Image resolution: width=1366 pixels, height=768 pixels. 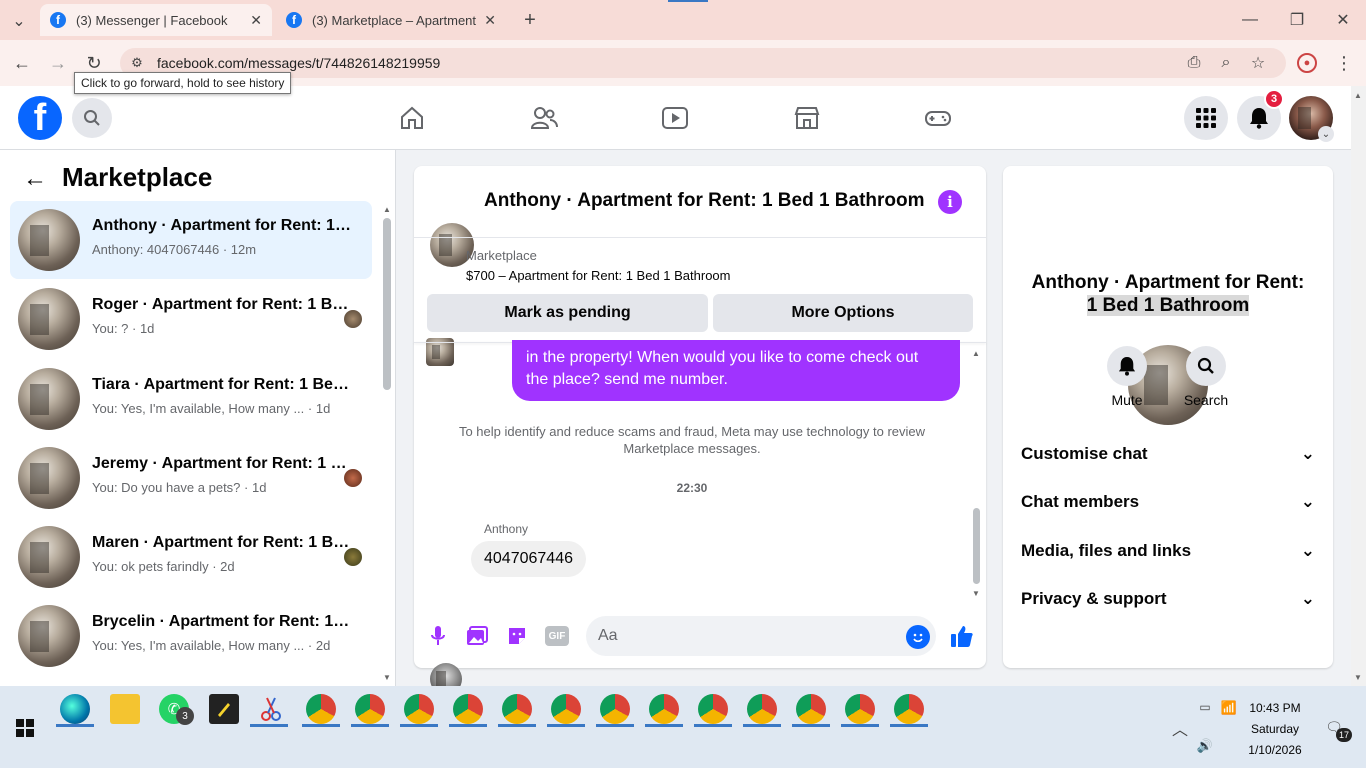 I want to click on page-scrollbar, so click(x=1358, y=386).